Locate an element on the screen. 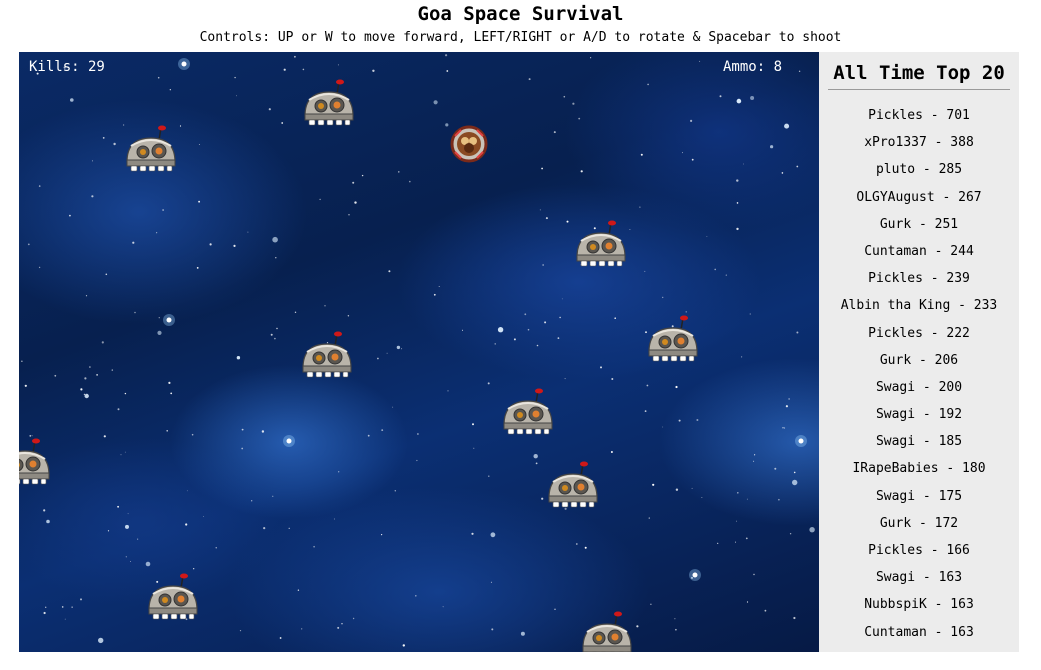 This screenshot has height=670, width=1041. bright-star is located at coordinates (289, 441).